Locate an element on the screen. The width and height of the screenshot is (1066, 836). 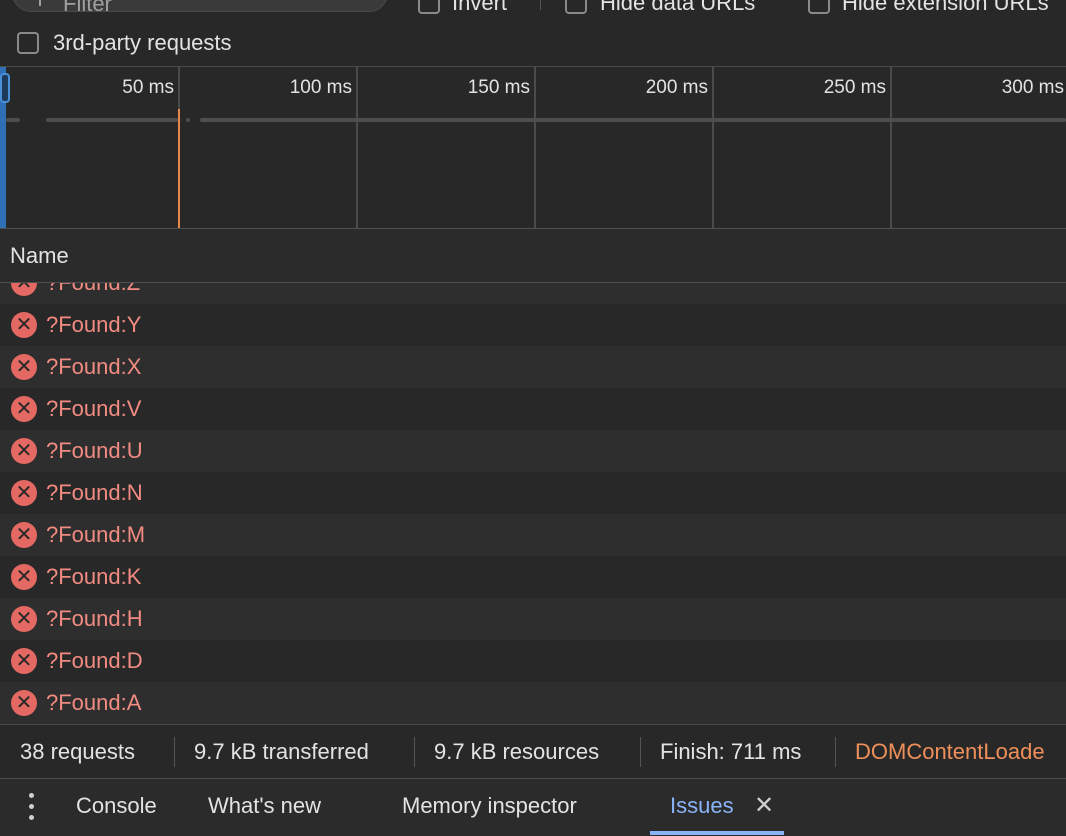
toolbar-divider is located at coordinates (540, 5).